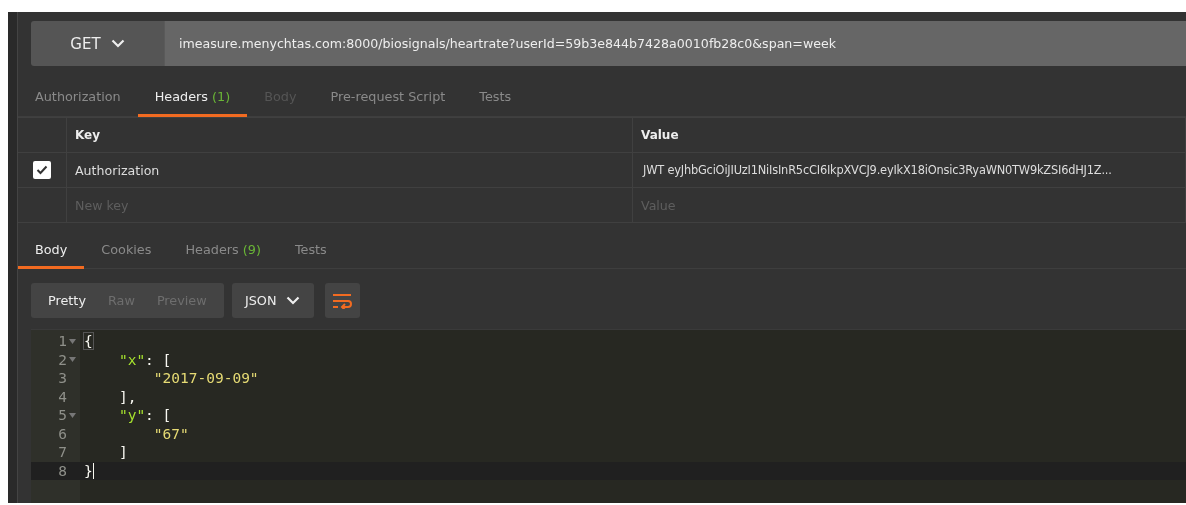 The width and height of the screenshot is (1186, 505). Describe the element at coordinates (310, 251) in the screenshot. I see `response-tab: Tests` at that location.